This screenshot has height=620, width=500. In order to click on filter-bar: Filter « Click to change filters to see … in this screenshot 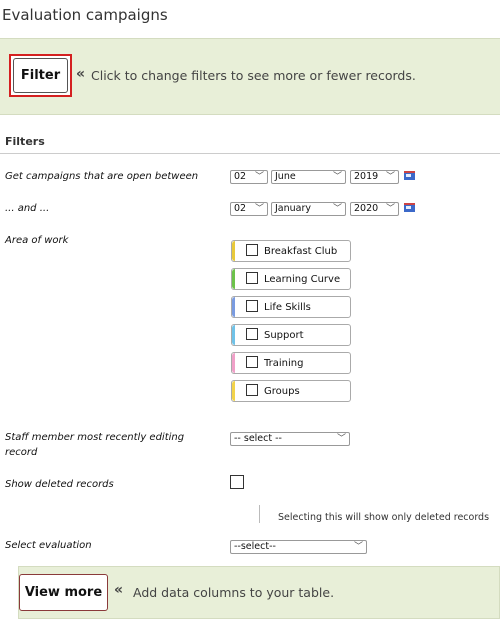, I will do `click(250, 76)`.